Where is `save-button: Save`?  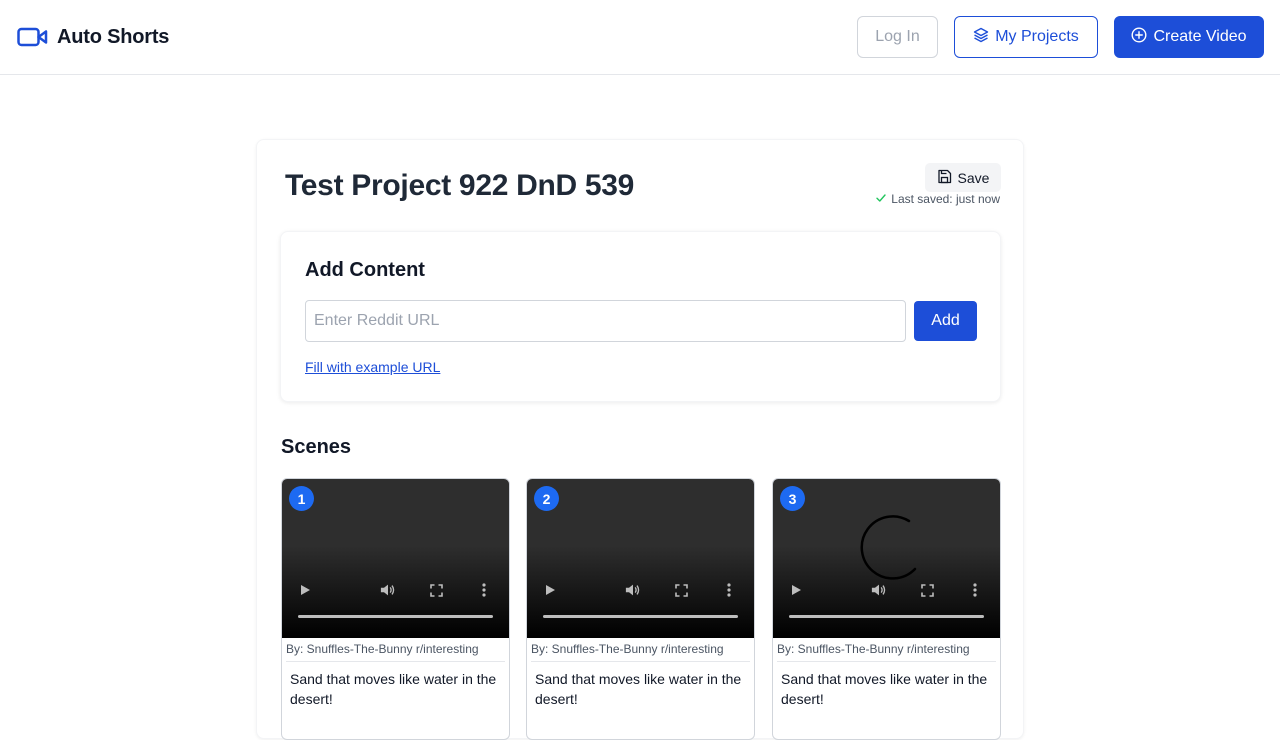
save-button: Save is located at coordinates (963, 177).